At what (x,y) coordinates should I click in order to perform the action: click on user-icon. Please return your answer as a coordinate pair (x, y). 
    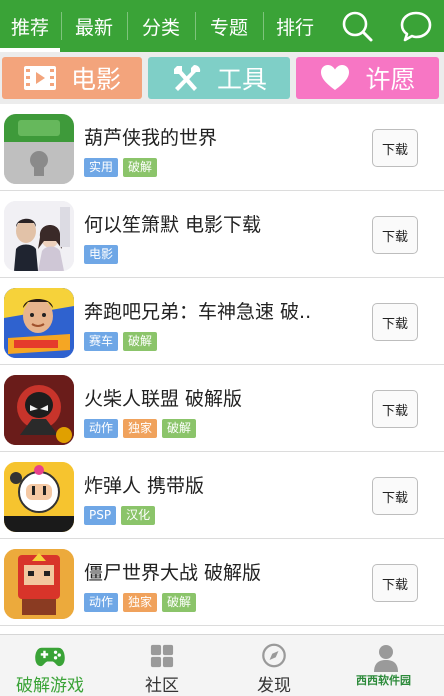
    Looking at the image, I should click on (386, 658).